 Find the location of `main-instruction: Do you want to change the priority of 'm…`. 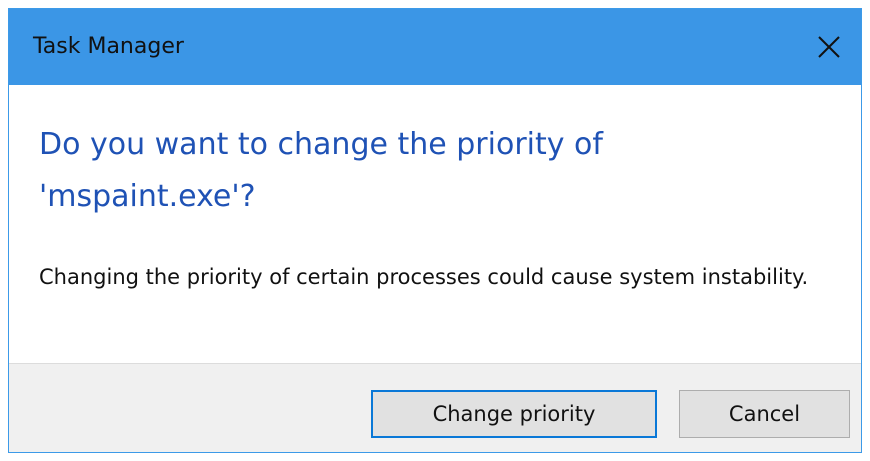

main-instruction: Do you want to change the priority of 'm… is located at coordinates (321, 170).